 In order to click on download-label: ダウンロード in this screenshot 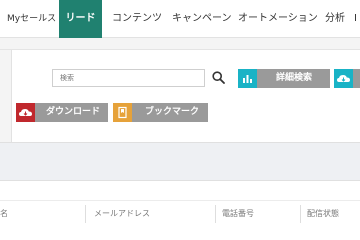, I will do `click(73, 112)`.